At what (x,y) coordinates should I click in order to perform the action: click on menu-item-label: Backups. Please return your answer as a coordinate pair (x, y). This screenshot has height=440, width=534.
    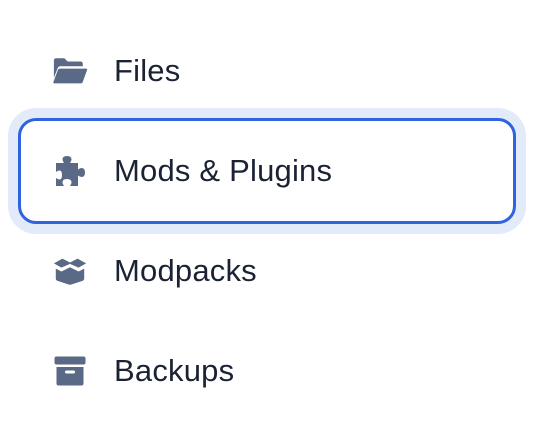
    Looking at the image, I should click on (174, 370).